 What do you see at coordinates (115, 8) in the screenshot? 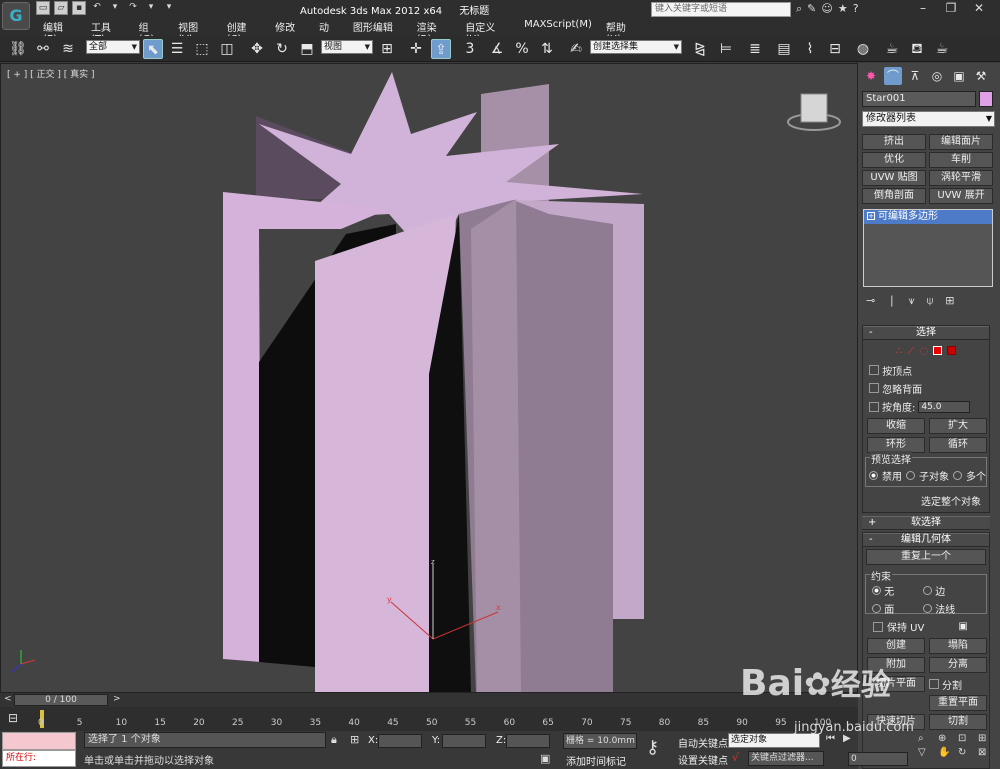
I see `undo-dropdown-icon: ▾` at bounding box center [115, 8].